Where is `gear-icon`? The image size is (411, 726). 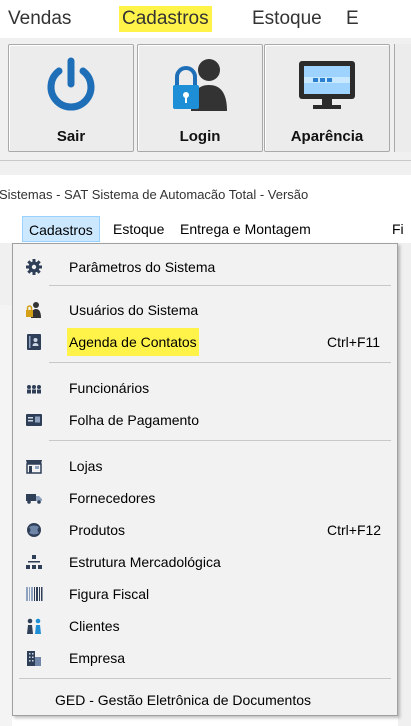
gear-icon is located at coordinates (34, 267).